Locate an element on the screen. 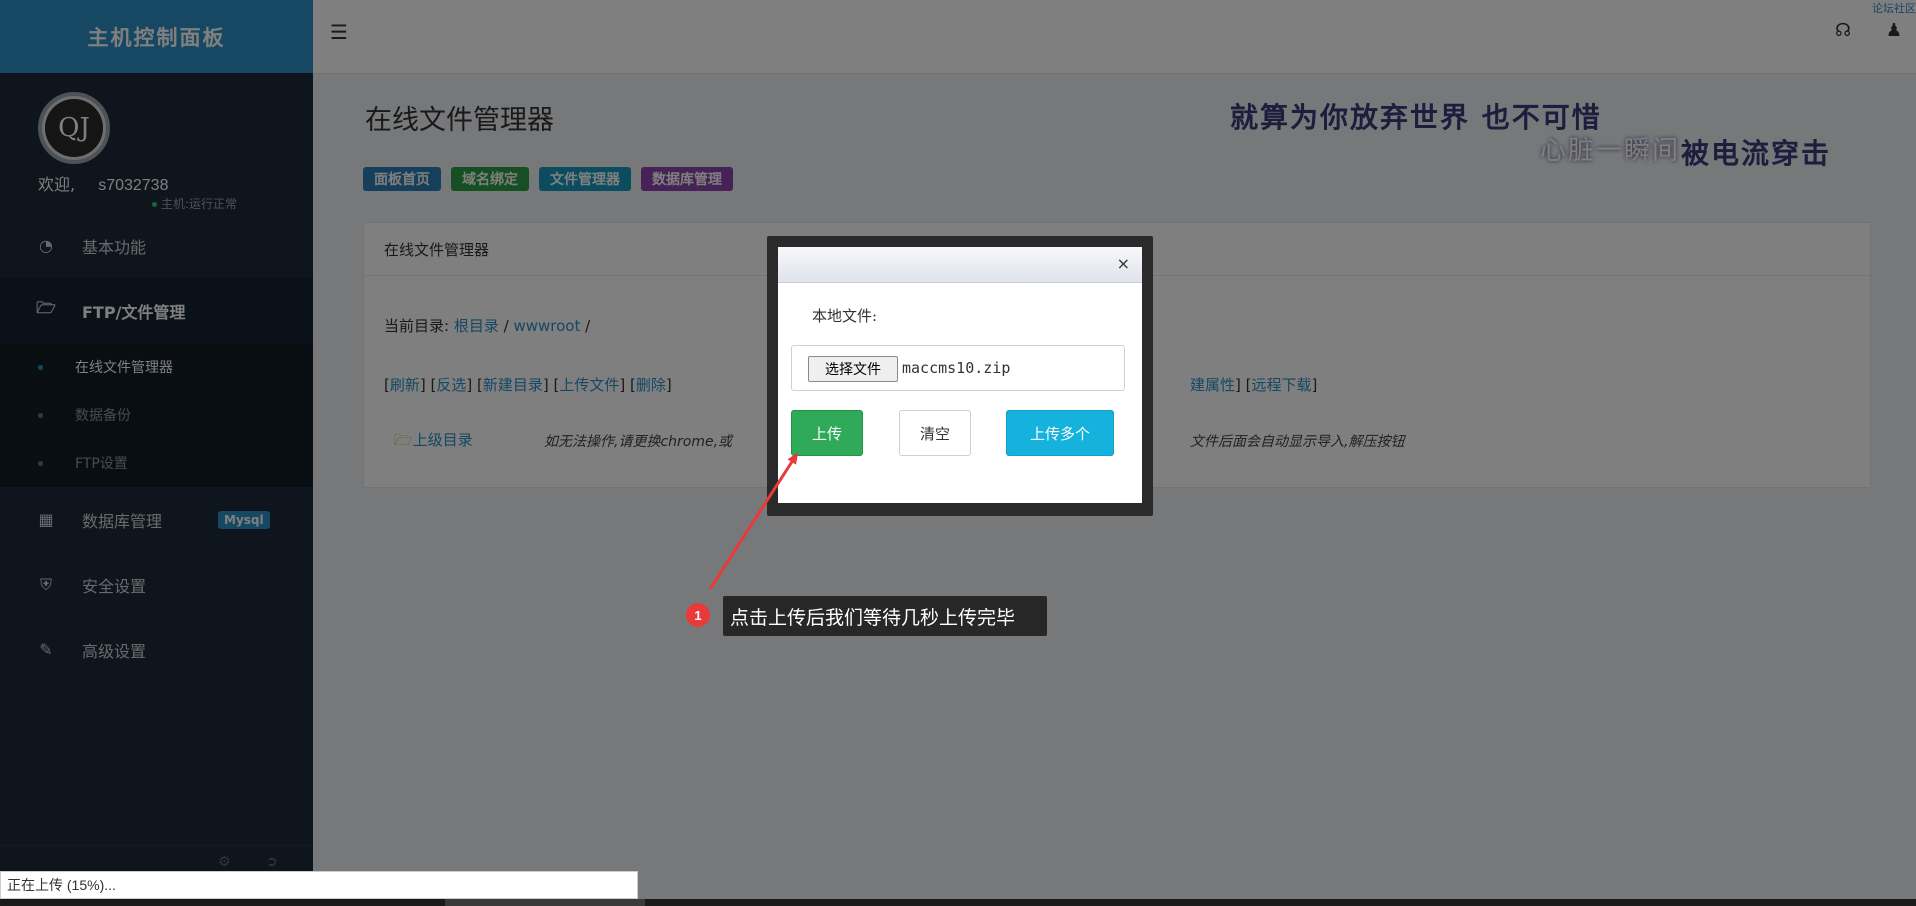 This screenshot has width=1916, height=906. callout-text: 点击上传后我们等待几秒上传完毕 is located at coordinates (885, 616).